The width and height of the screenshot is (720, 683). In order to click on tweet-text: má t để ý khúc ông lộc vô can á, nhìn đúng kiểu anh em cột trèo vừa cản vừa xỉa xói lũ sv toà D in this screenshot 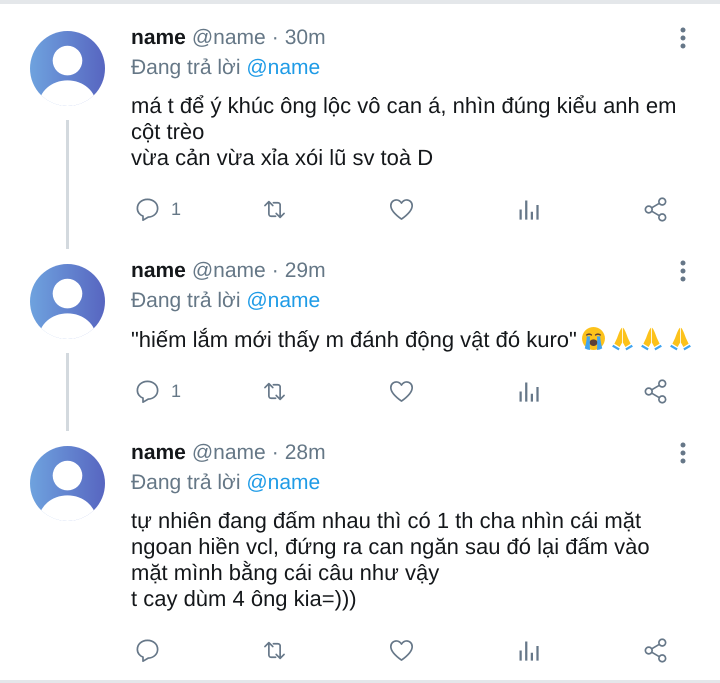, I will do `click(403, 131)`.